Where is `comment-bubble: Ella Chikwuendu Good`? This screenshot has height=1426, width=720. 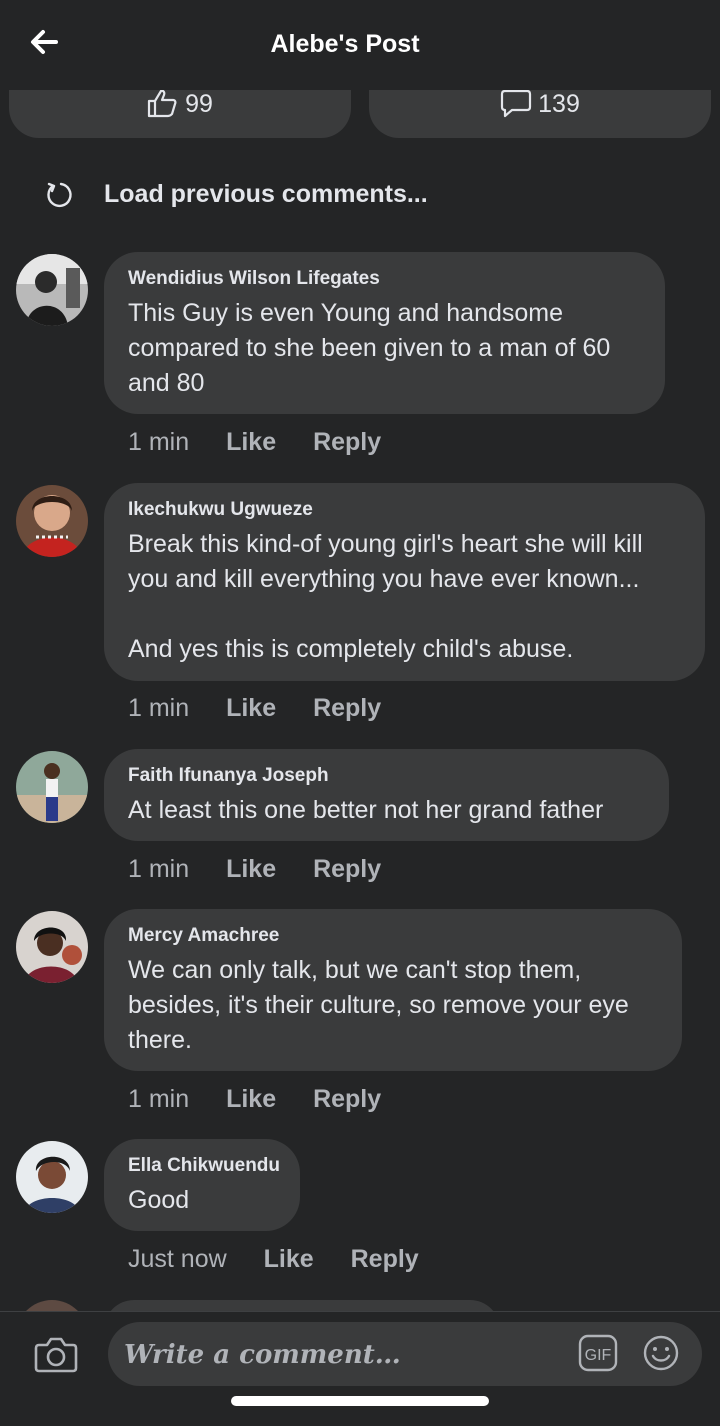 comment-bubble: Ella Chikwuendu Good is located at coordinates (202, 1185).